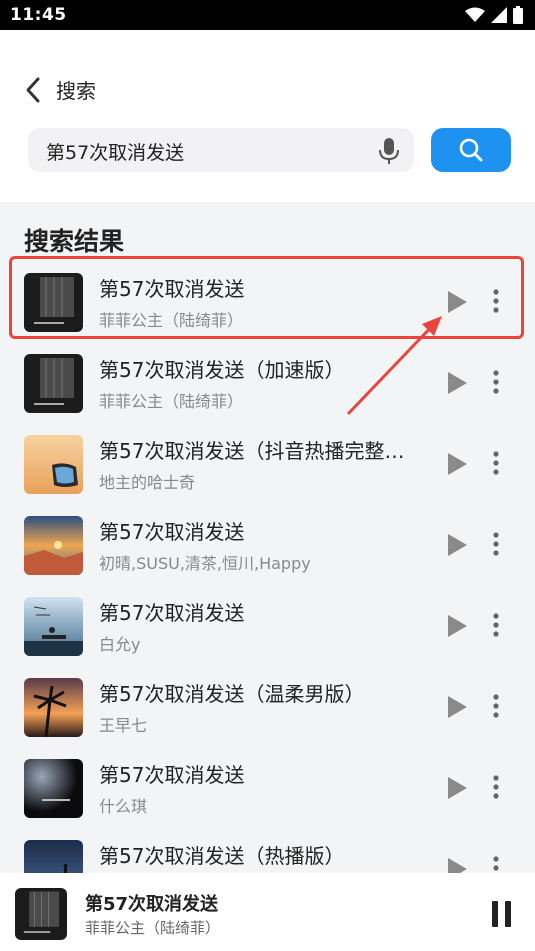  What do you see at coordinates (267, 468) in the screenshot?
I see `song-row: 第57次取消发送（抖音热播完整… 地主的哈士奇` at bounding box center [267, 468].